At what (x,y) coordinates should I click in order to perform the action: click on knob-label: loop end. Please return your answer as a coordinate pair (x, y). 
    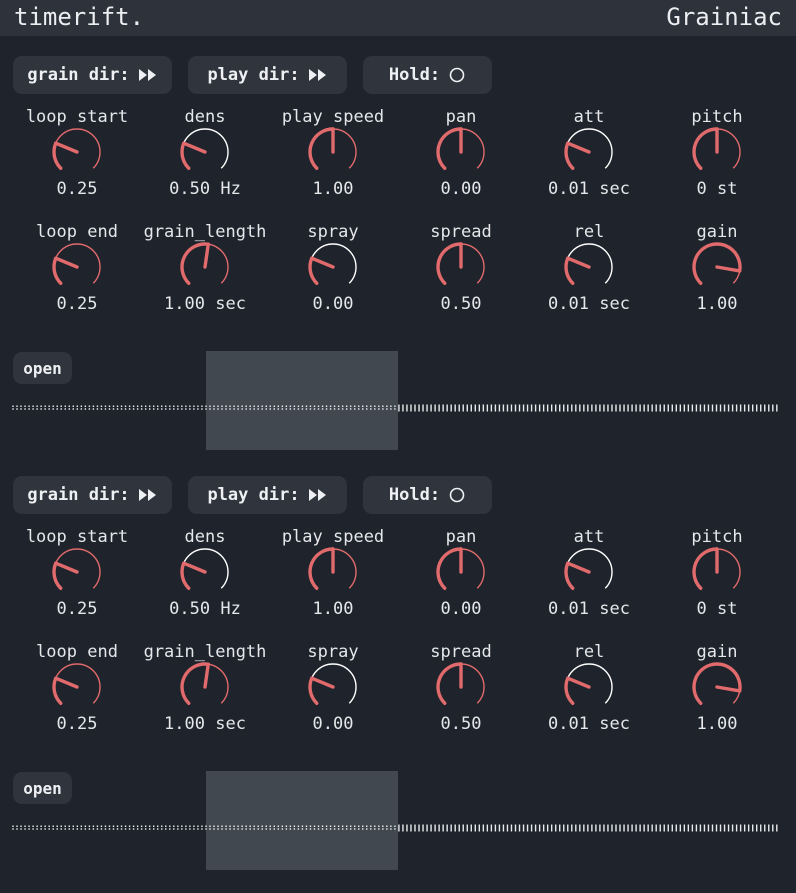
    Looking at the image, I should click on (77, 652).